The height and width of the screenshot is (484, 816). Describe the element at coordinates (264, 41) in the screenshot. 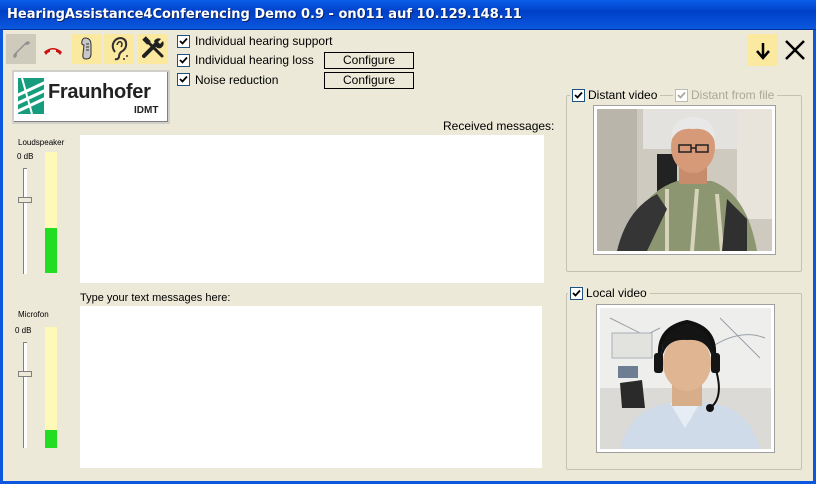

I see `individual-hearing-support-label: Individual hearing support` at that location.